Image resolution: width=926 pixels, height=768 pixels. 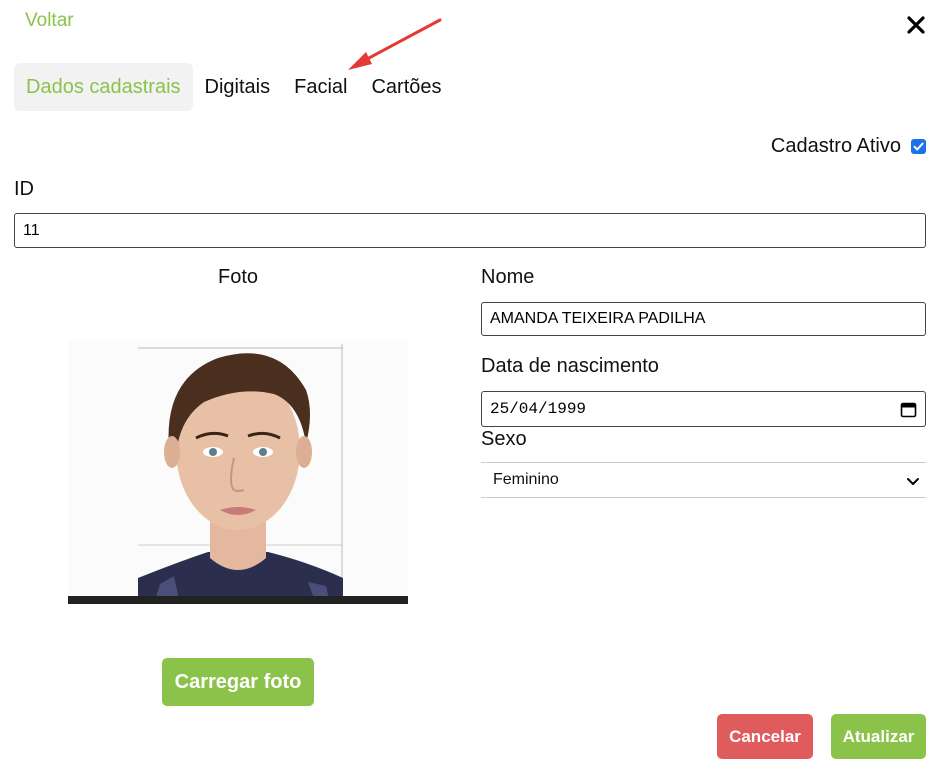 What do you see at coordinates (103, 87) in the screenshot?
I see `tab-dados-cadastrais: Dados cadastrais` at bounding box center [103, 87].